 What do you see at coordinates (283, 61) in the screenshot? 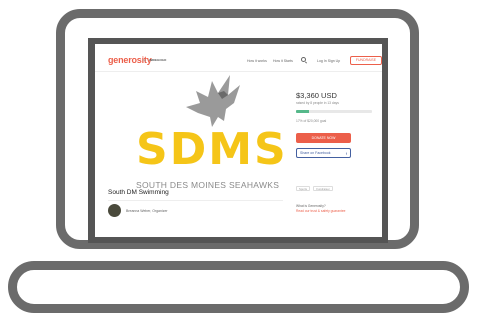
I see `nav-how-it-starts: How it Starts` at bounding box center [283, 61].